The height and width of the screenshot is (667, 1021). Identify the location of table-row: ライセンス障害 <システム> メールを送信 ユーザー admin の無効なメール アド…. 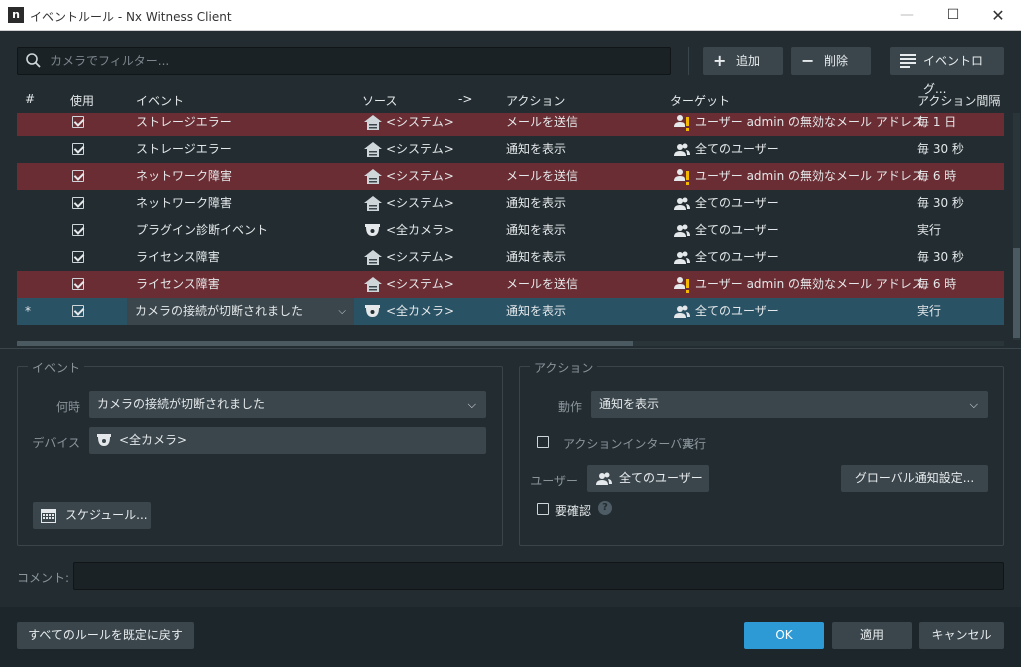
(510, 284).